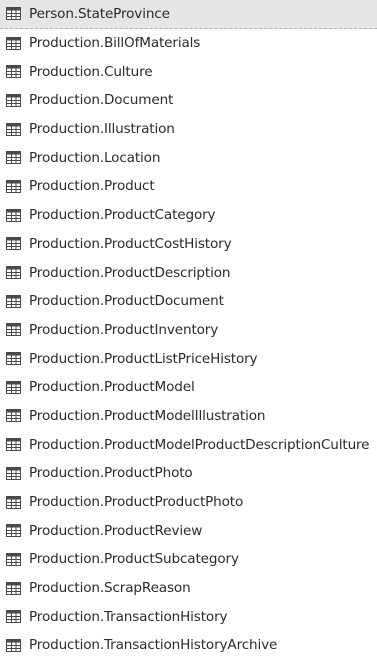 The width and height of the screenshot is (377, 660). I want to click on table-name: Production.ProductCostHistory, so click(130, 243).